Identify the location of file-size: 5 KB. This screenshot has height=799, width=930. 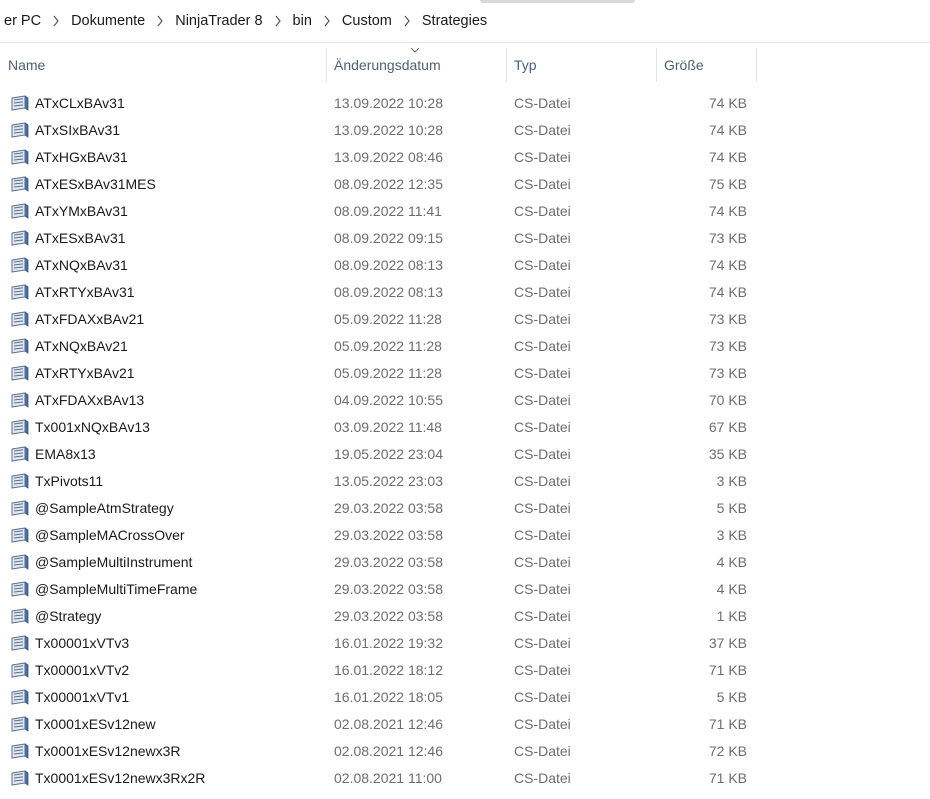
(731, 508).